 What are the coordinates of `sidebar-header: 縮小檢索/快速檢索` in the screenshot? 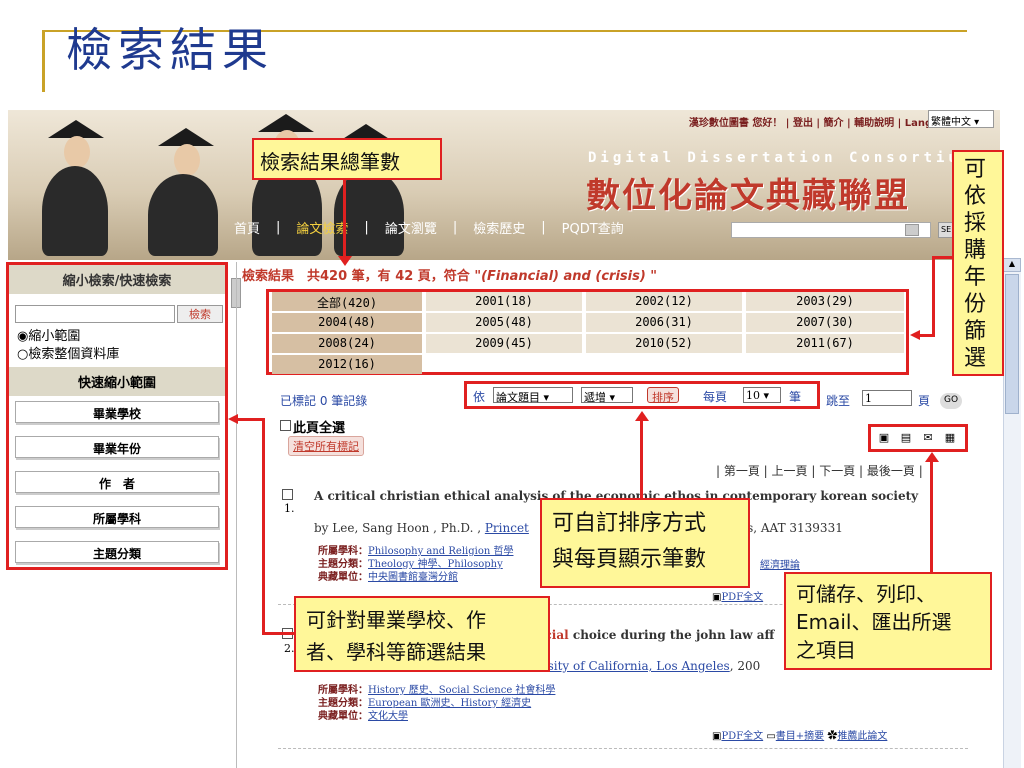 It's located at (117, 279).